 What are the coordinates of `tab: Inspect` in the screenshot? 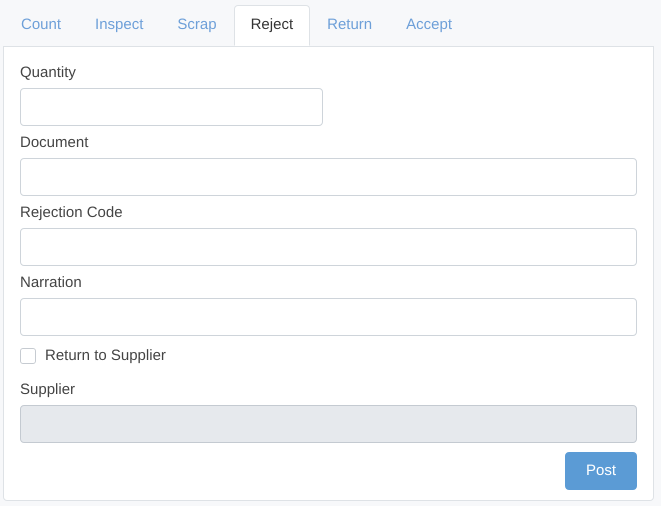 It's located at (119, 25).